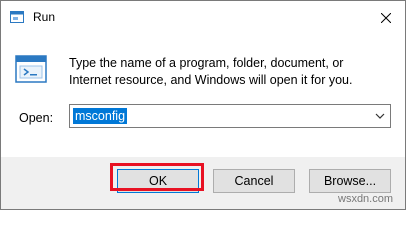  I want to click on window-title: Run, so click(44, 17).